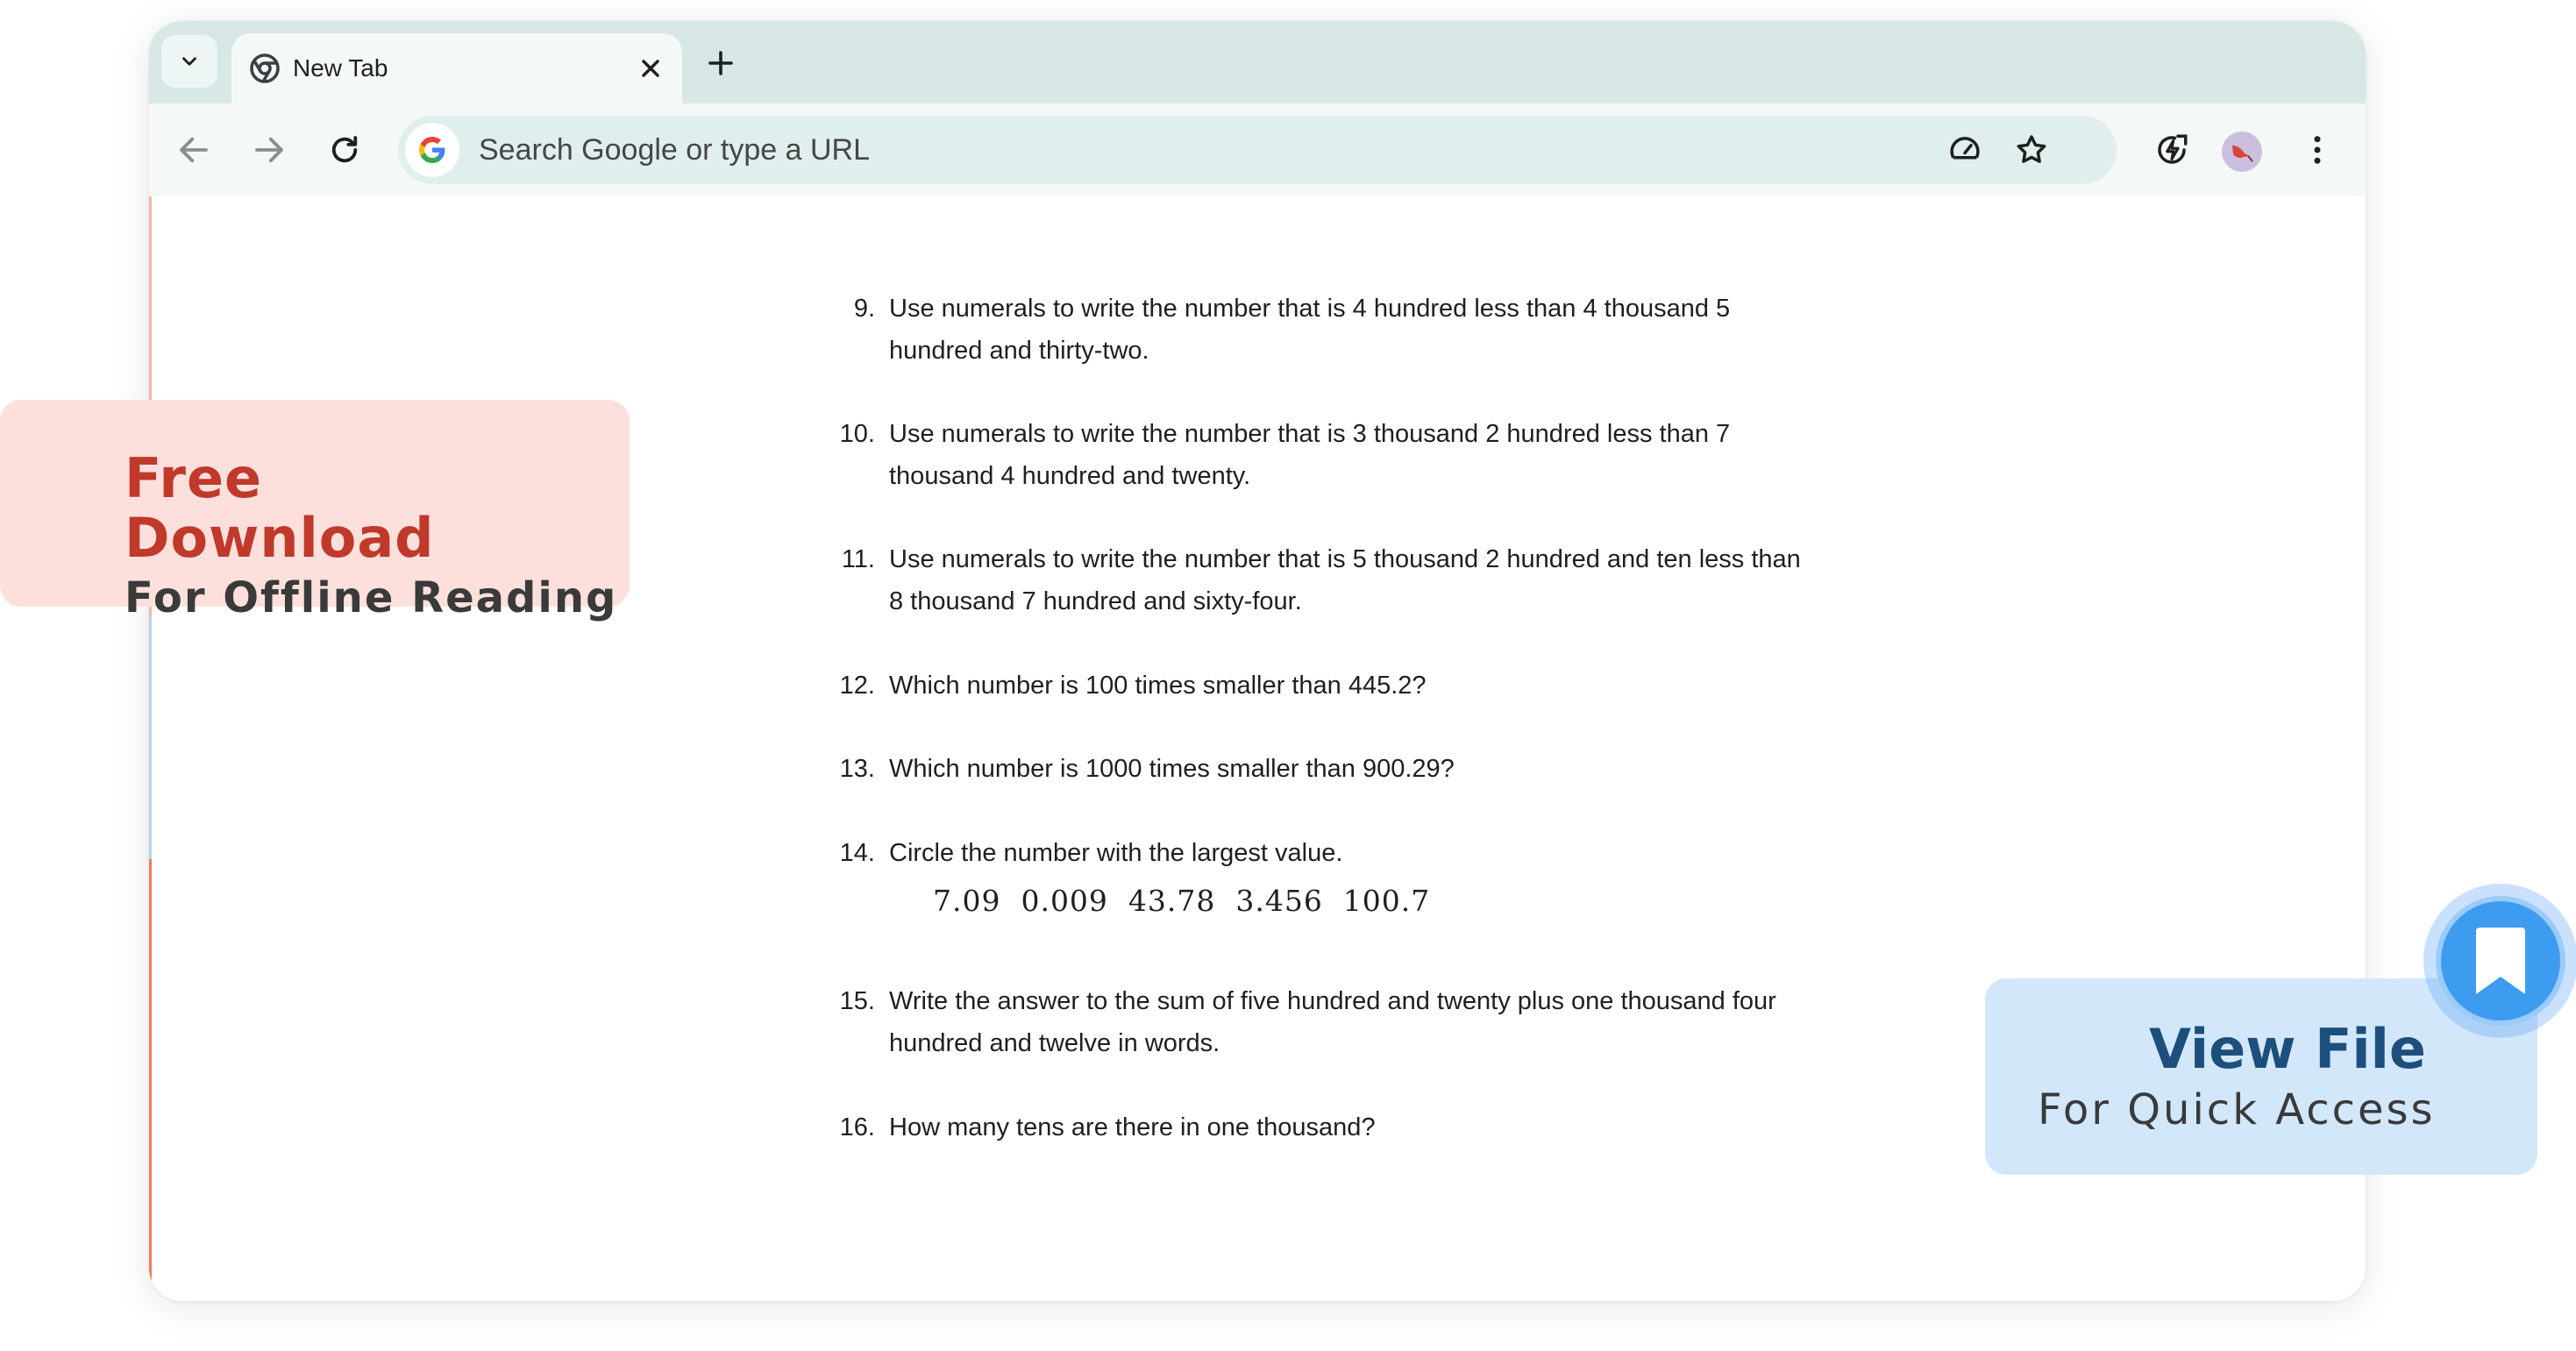 The height and width of the screenshot is (1351, 2576). Describe the element at coordinates (2287, 1049) in the screenshot. I see `promo-headline: View File` at that location.